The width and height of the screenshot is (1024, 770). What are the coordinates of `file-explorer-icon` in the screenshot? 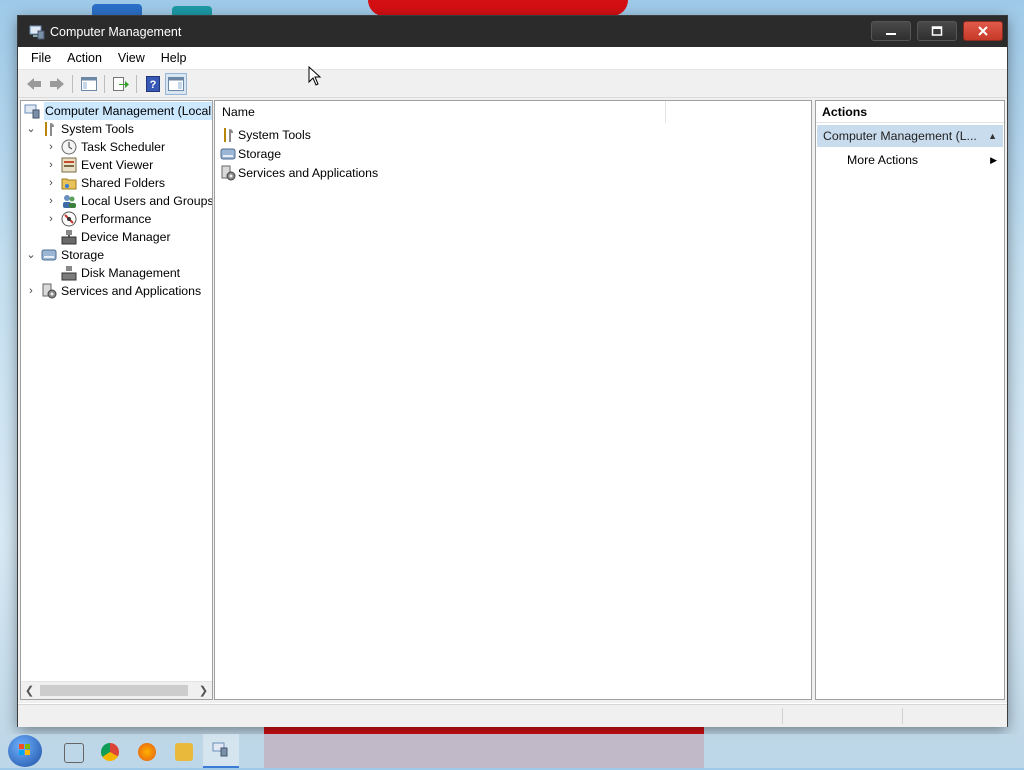 It's located at (184, 752).